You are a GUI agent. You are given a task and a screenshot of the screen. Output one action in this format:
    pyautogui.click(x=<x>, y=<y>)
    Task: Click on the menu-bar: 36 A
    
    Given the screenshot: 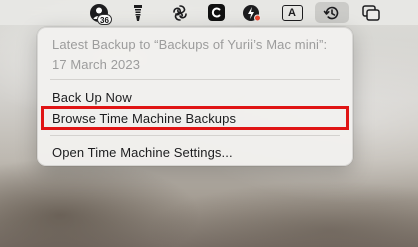 What is the action you would take?
    pyautogui.click(x=209, y=12)
    